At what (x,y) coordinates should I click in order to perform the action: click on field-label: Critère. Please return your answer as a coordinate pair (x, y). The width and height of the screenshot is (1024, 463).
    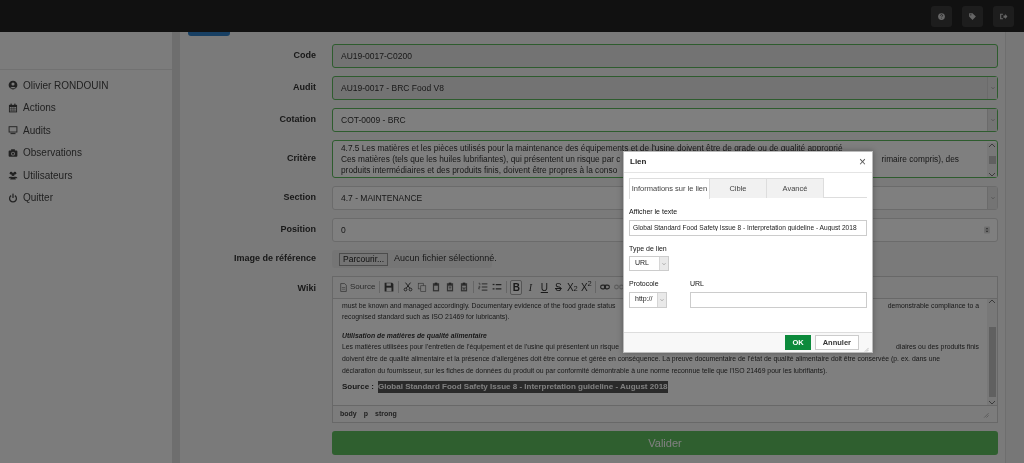
    Looking at the image, I should click on (301, 159).